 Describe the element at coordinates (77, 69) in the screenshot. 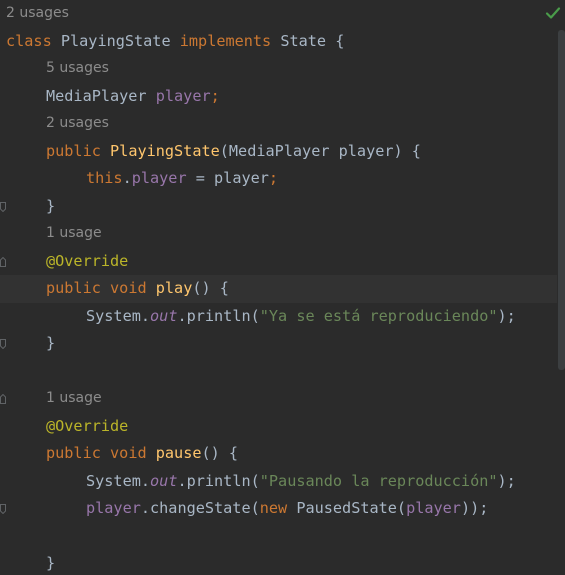

I see `usage-hint: 5 usages` at that location.